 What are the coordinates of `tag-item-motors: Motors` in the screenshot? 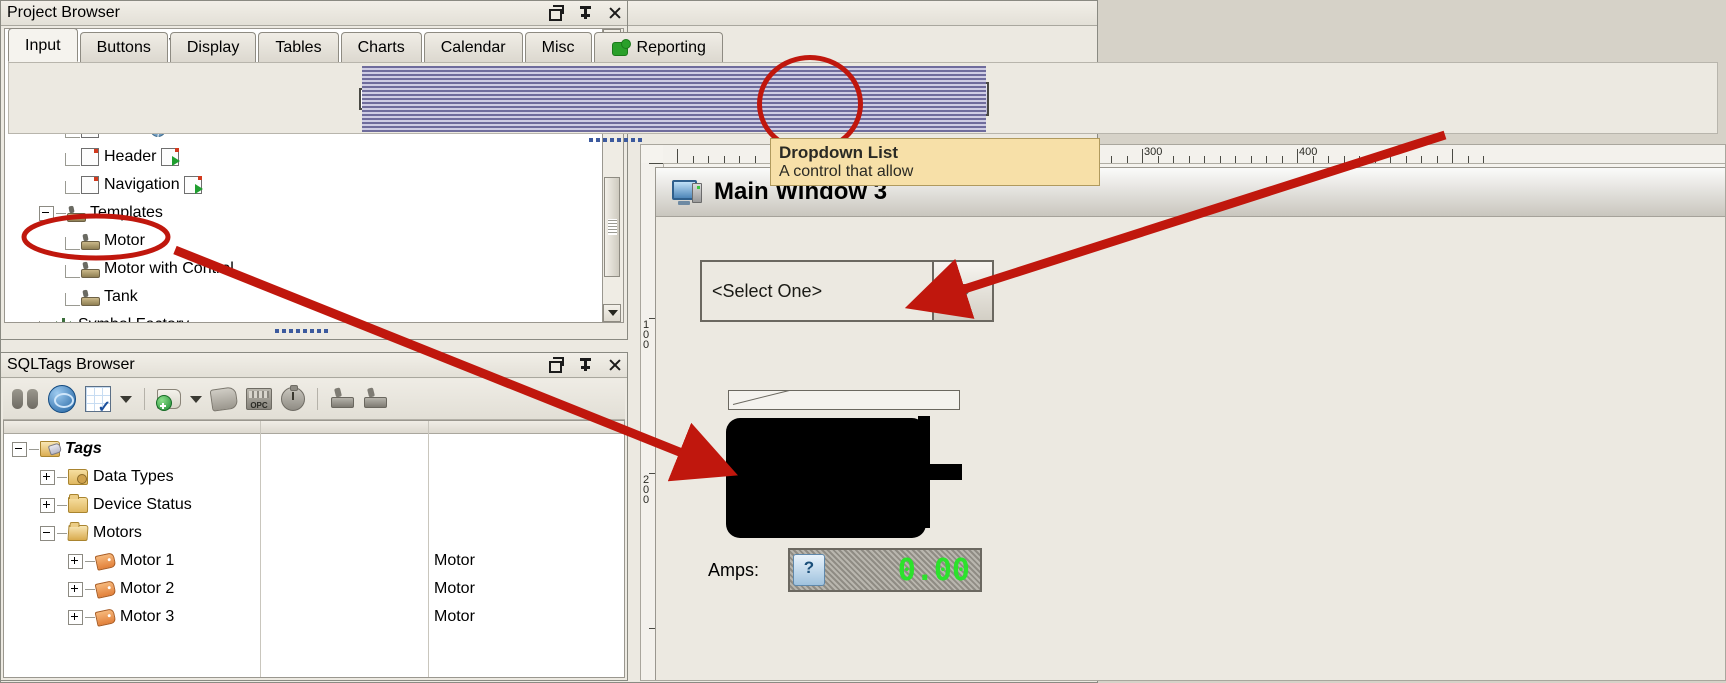 It's located at (314, 533).